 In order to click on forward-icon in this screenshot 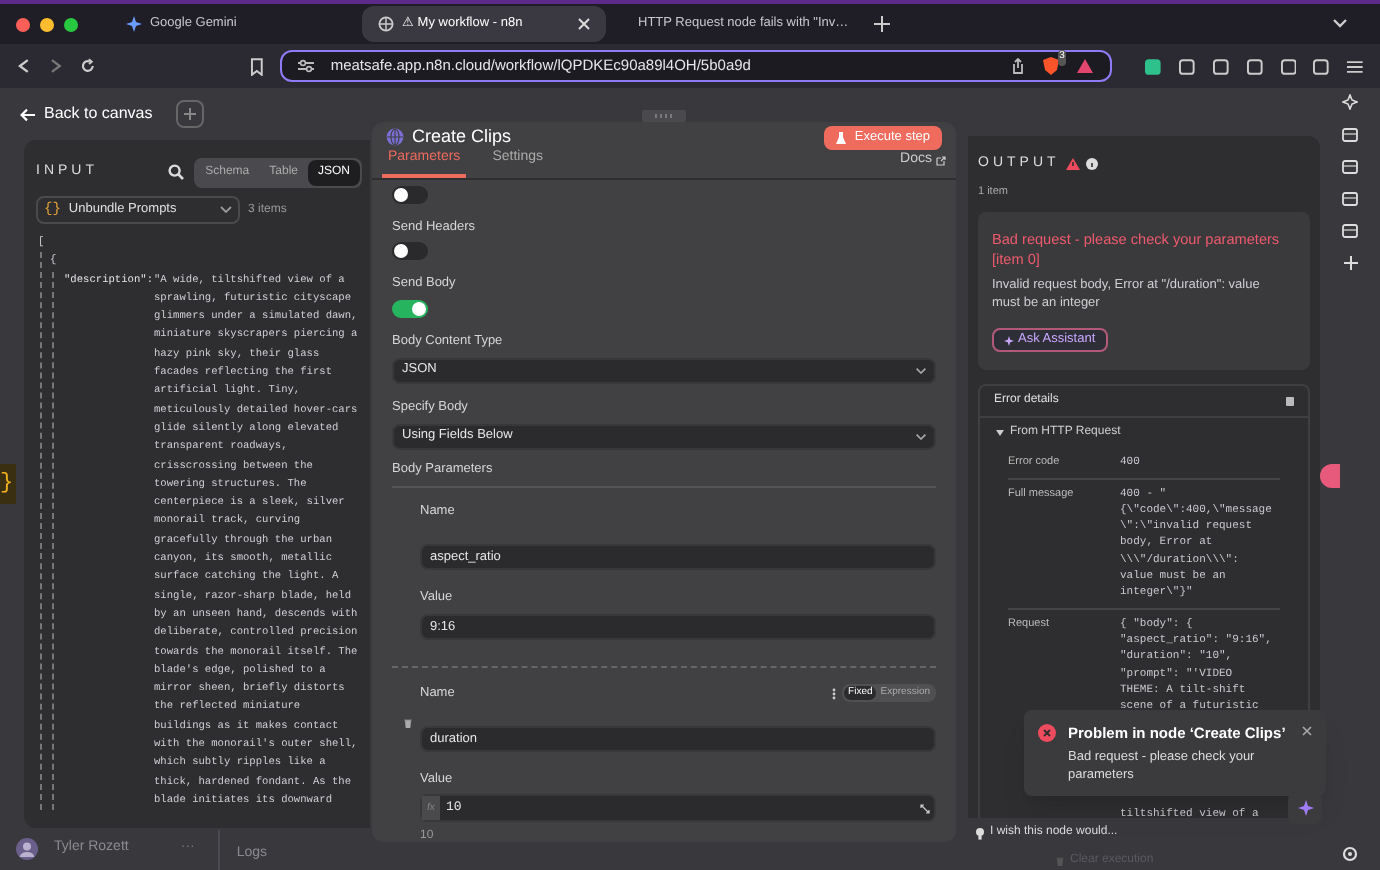, I will do `click(55, 66)`.